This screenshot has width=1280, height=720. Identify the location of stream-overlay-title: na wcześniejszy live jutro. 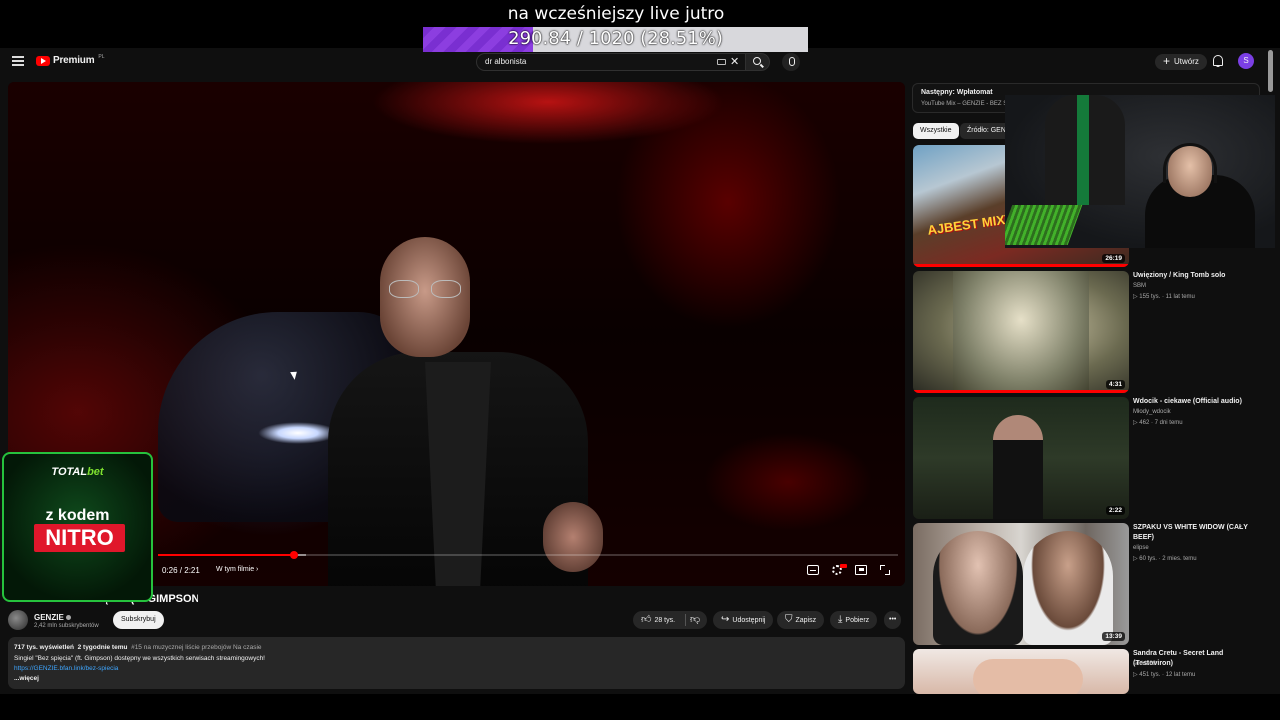
(616, 14).